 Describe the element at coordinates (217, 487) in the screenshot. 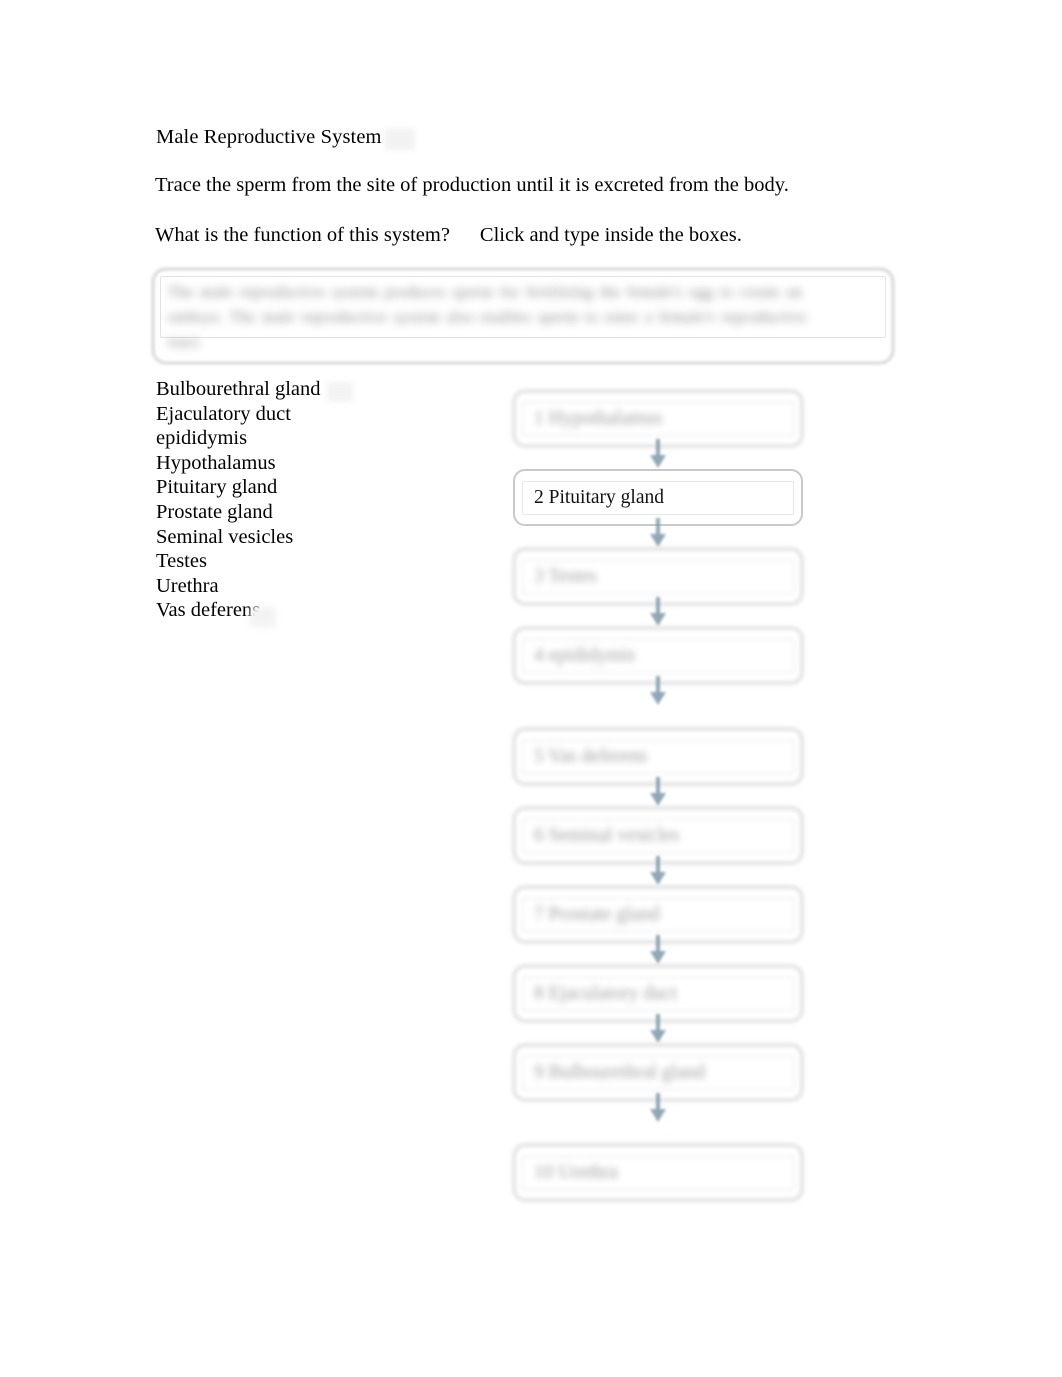

I see `word-bank-item: Pituitary gland` at that location.